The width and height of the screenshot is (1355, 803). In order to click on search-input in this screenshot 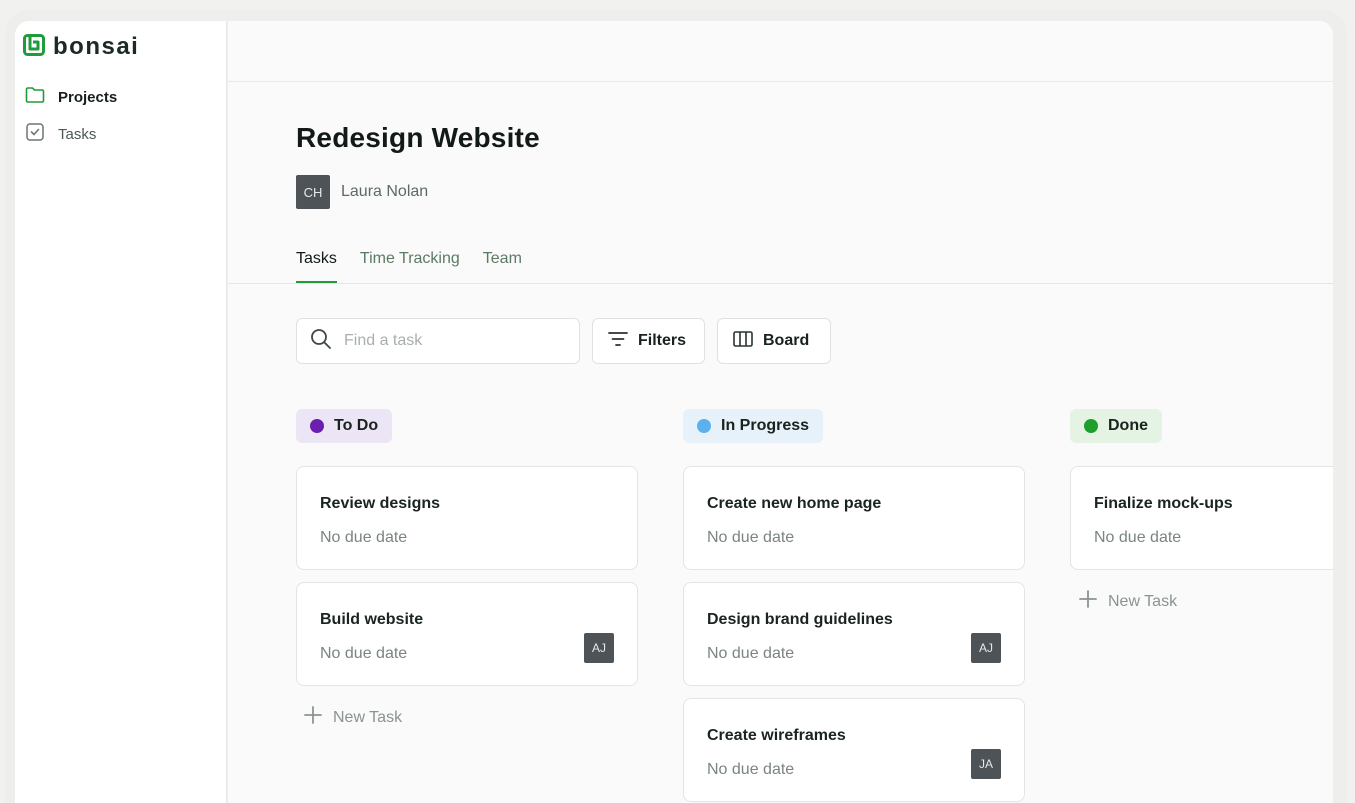, I will do `click(449, 341)`.